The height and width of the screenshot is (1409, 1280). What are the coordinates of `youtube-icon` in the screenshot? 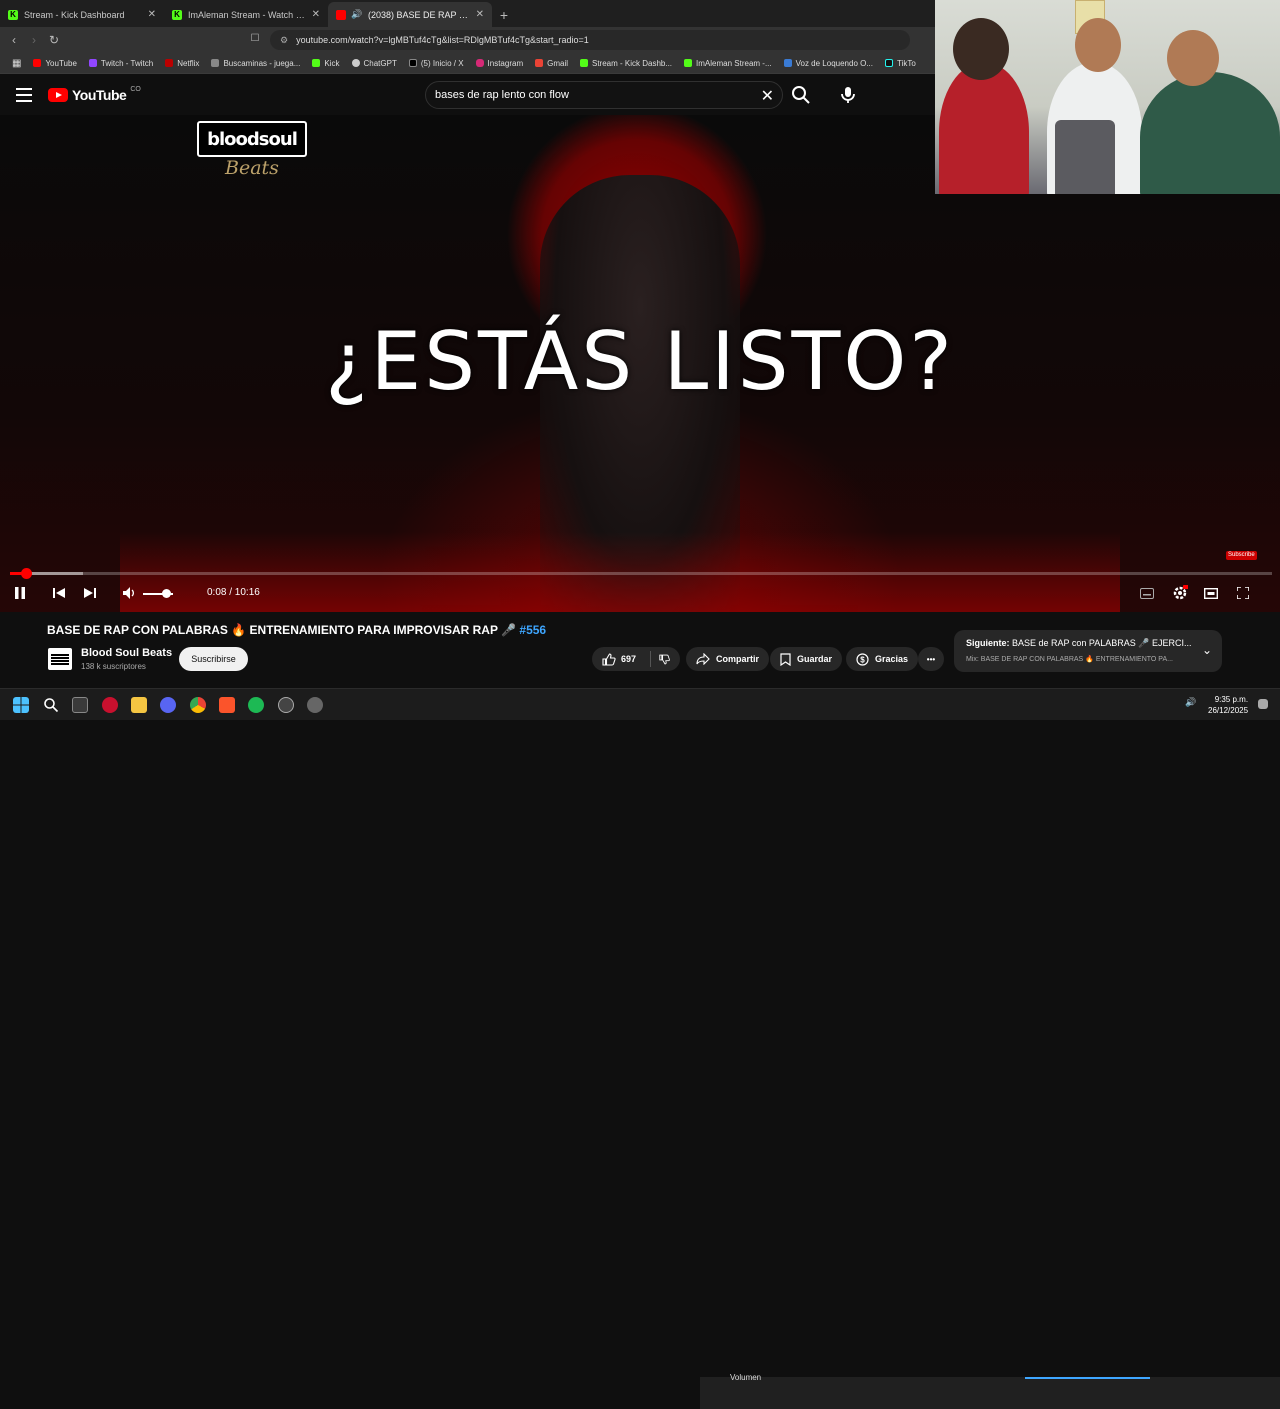 It's located at (58, 95).